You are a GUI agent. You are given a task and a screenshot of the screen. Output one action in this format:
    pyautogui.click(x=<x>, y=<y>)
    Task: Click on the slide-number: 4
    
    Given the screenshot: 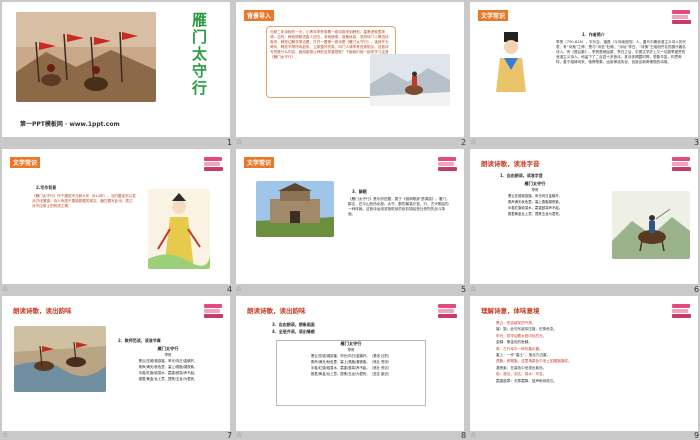 What is the action you would take?
    pyautogui.click(x=230, y=289)
    